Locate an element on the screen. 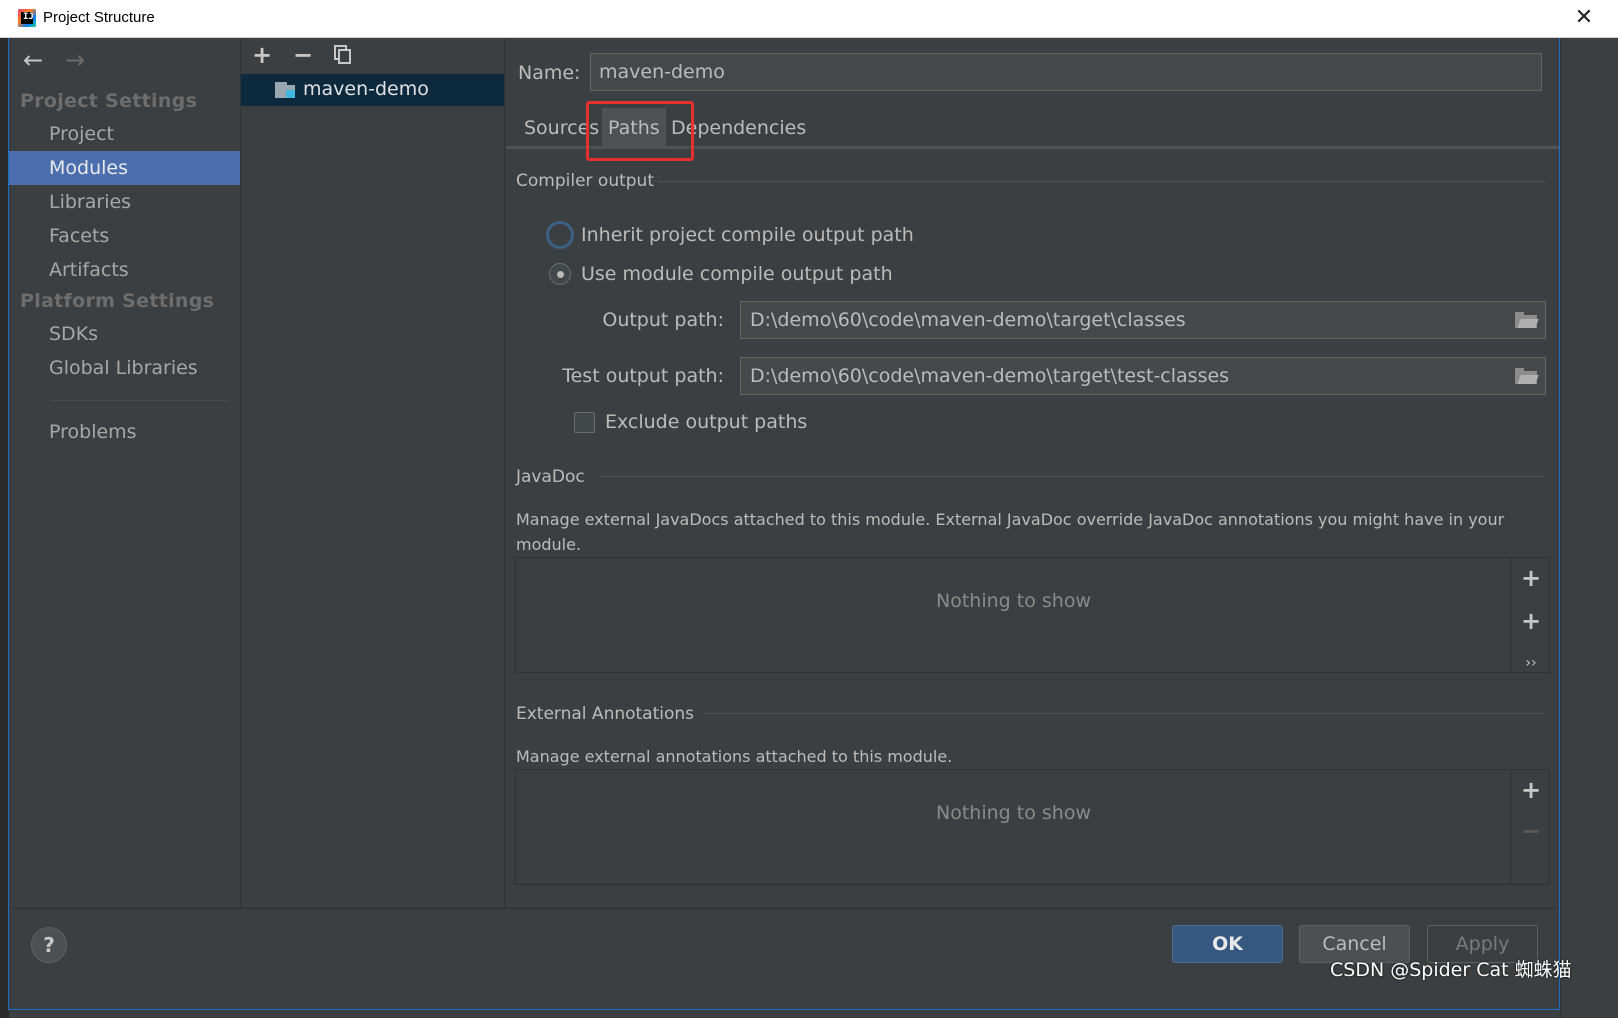 Image resolution: width=1618 pixels, height=1018 pixels. window-title: Project Structure is located at coordinates (99, 17).